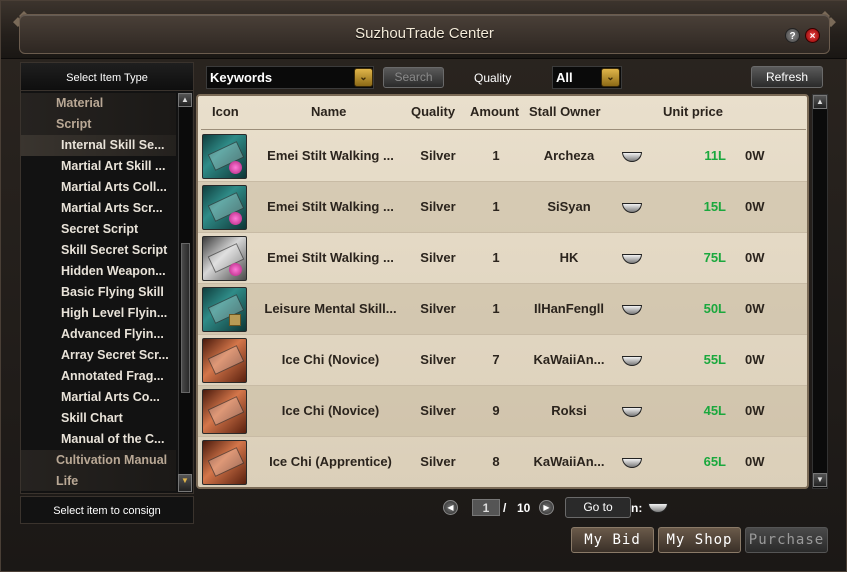  I want to click on my-shop-button: My Shop, so click(699, 540).